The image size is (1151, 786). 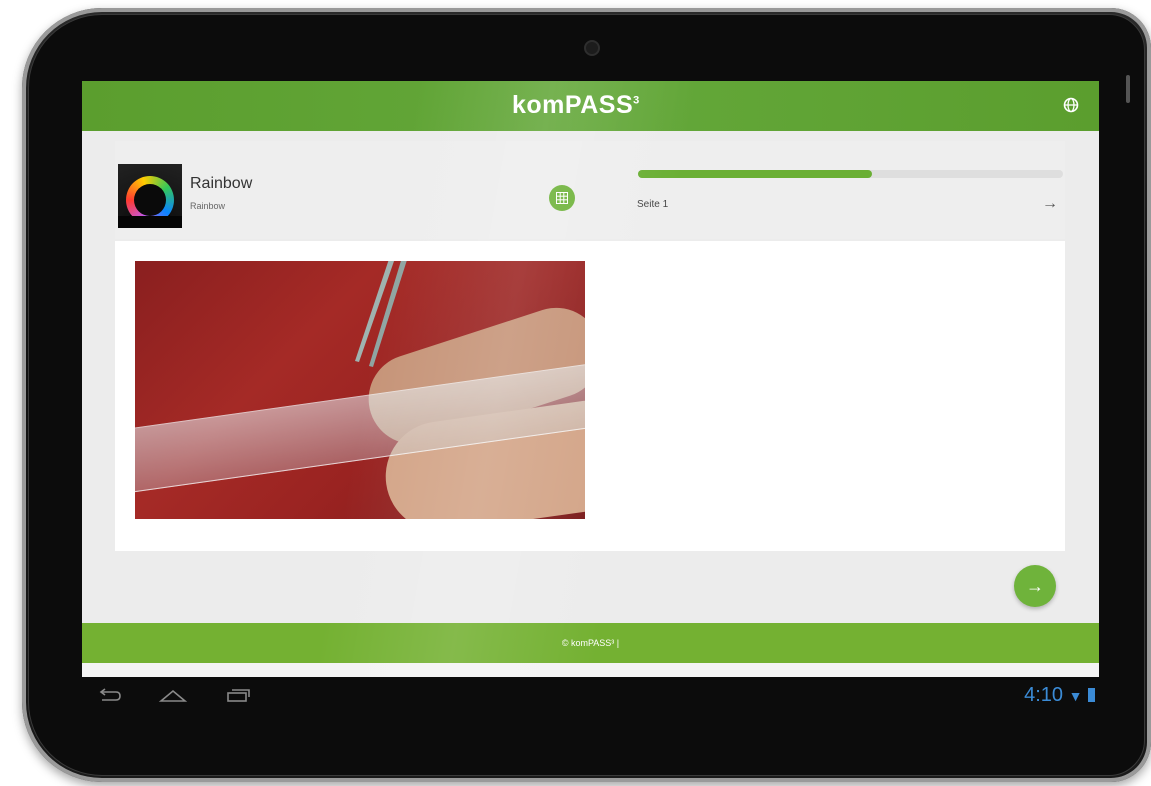 I want to click on status-bar: 4:10 ▼, so click(x=1059, y=695).